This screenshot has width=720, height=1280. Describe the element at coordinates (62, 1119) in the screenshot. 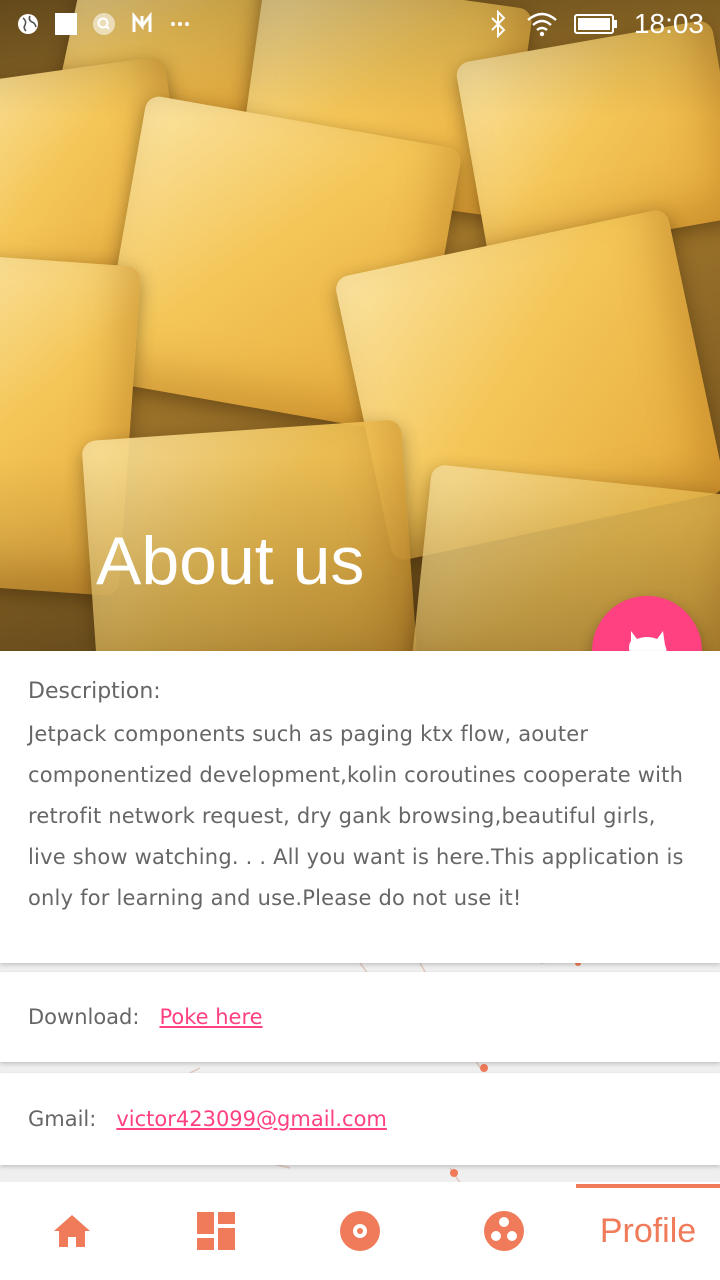

I see `gmail-label: Gmail:` at that location.